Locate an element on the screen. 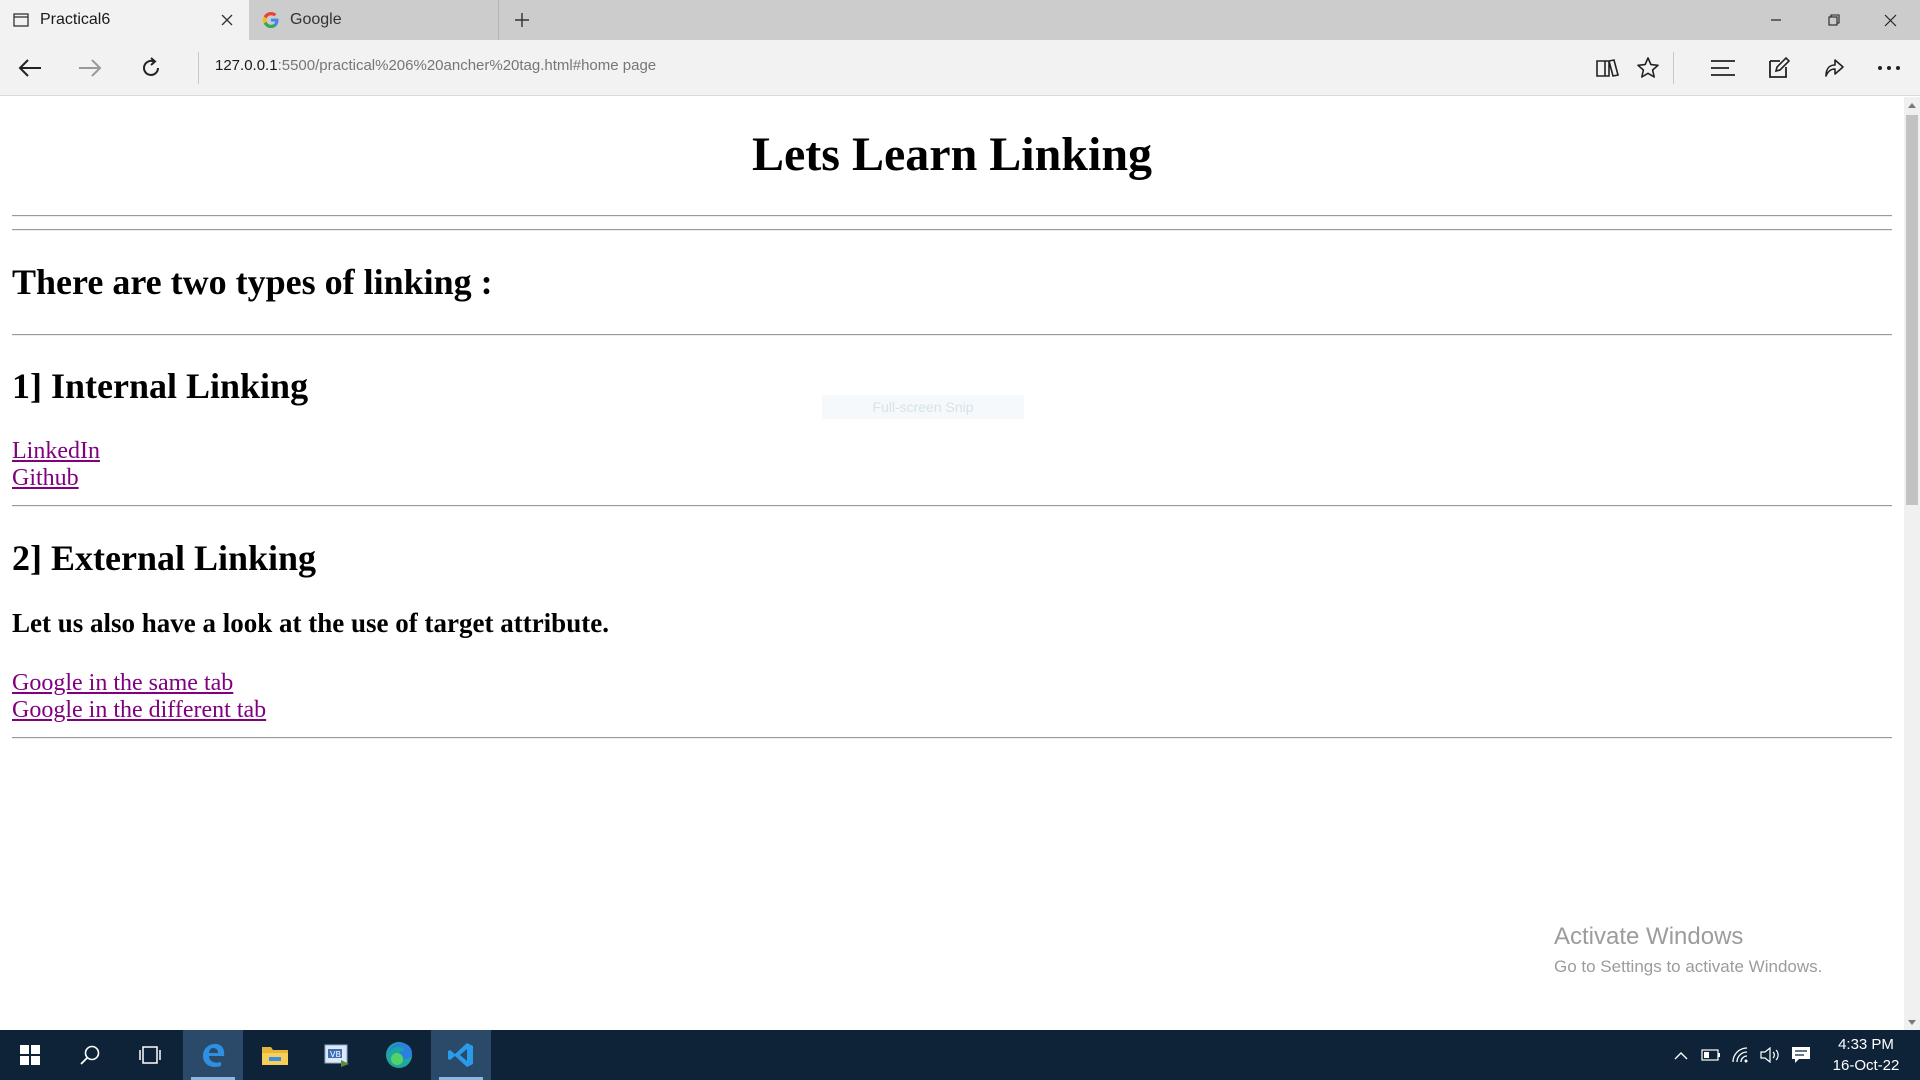 Image resolution: width=1920 pixels, height=1080 pixels. taskbar-edge-chromium is located at coordinates (399, 1055).